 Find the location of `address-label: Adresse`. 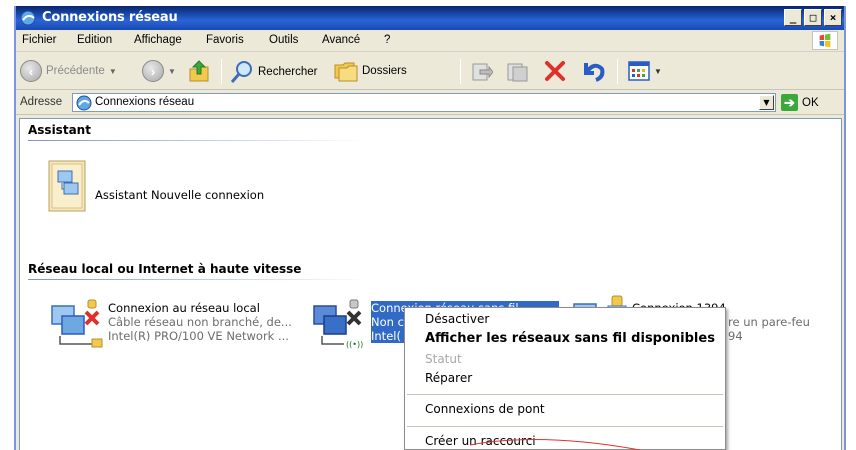

address-label: Adresse is located at coordinates (41, 102).